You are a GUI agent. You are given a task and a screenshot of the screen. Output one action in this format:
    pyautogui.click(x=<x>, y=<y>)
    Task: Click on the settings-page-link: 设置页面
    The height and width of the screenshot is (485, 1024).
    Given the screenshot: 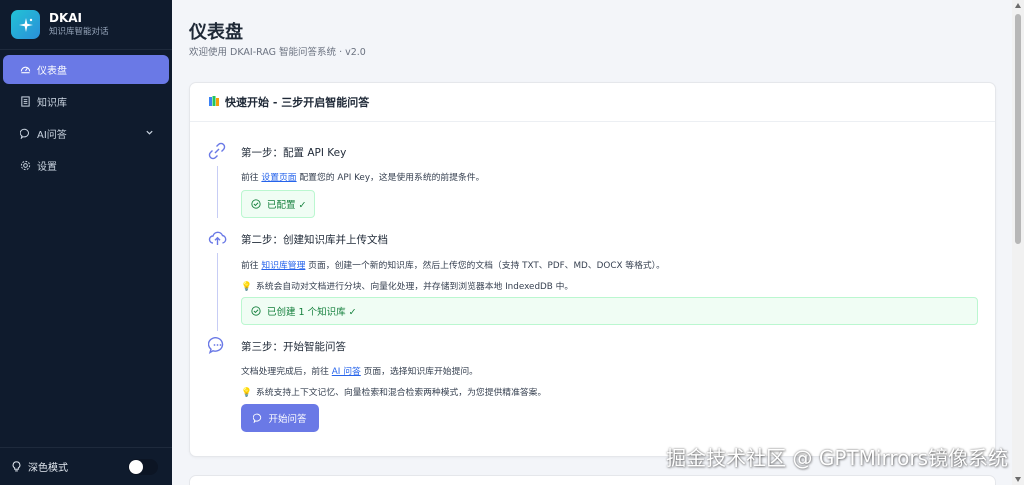 What is the action you would take?
    pyautogui.click(x=278, y=178)
    